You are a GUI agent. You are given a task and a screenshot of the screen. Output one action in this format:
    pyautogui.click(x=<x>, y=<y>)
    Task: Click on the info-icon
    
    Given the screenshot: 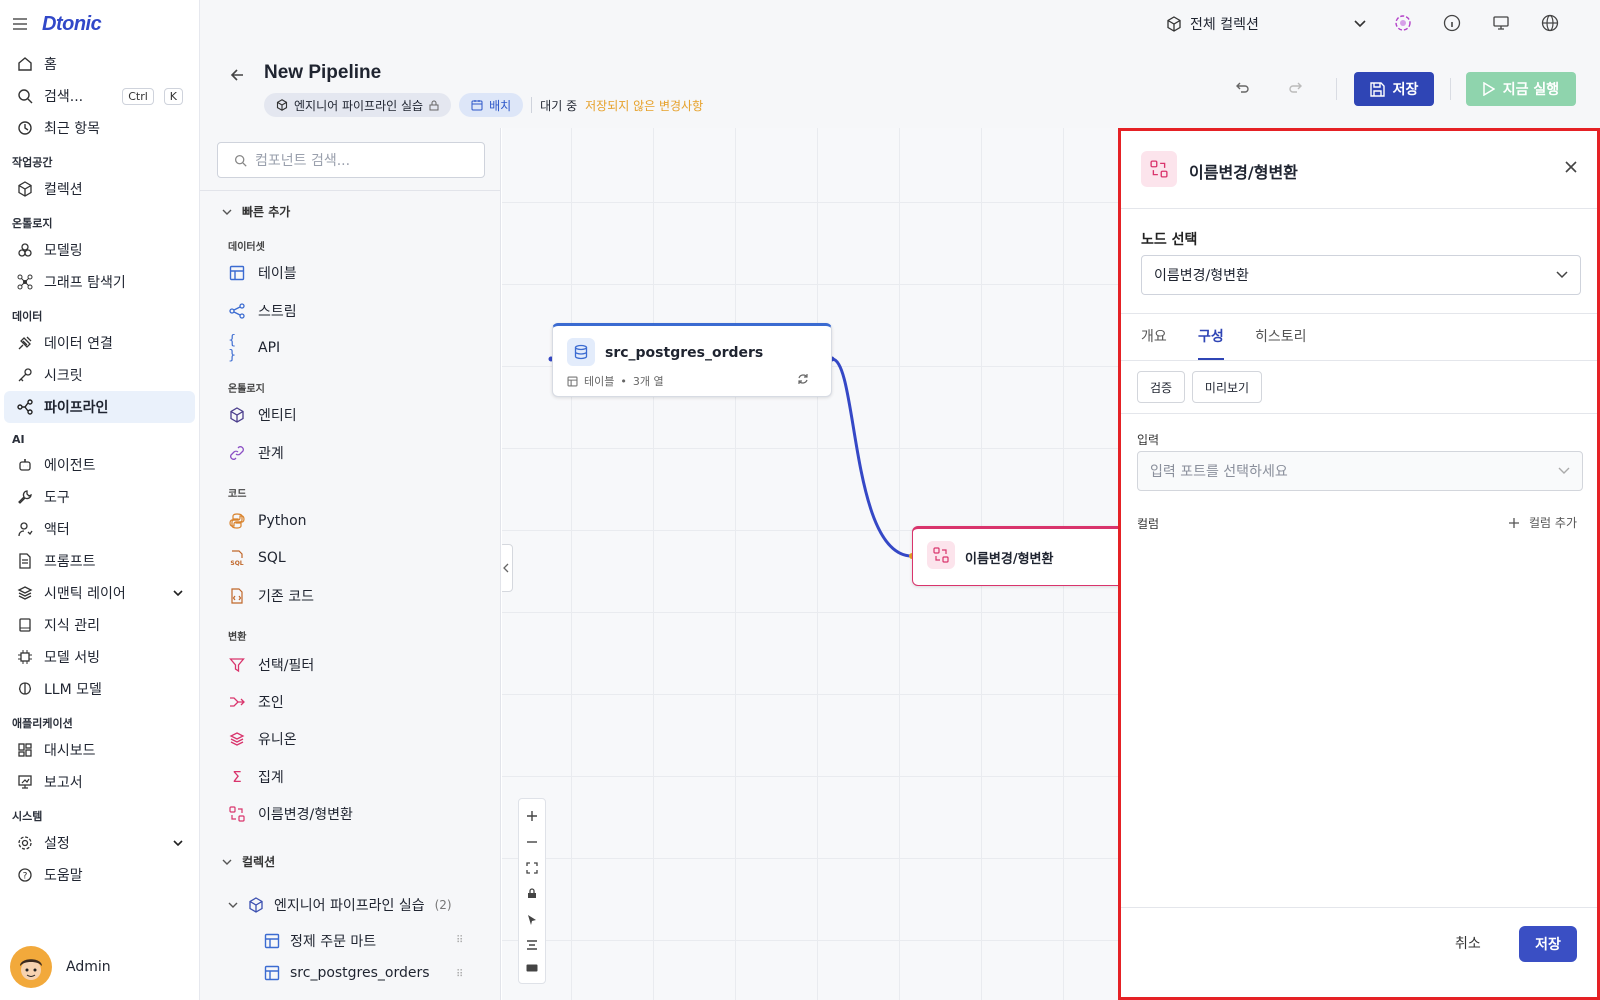 What is the action you would take?
    pyautogui.click(x=1453, y=24)
    